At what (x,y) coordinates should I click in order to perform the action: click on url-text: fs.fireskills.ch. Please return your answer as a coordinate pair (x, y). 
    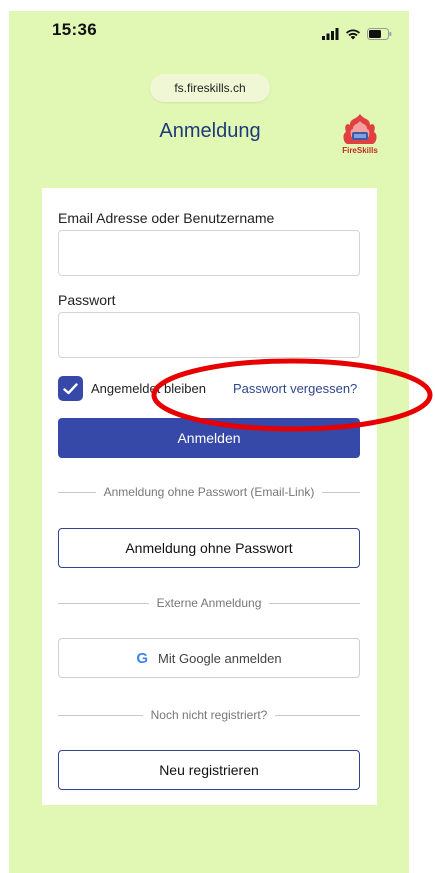
    Looking at the image, I should click on (210, 88).